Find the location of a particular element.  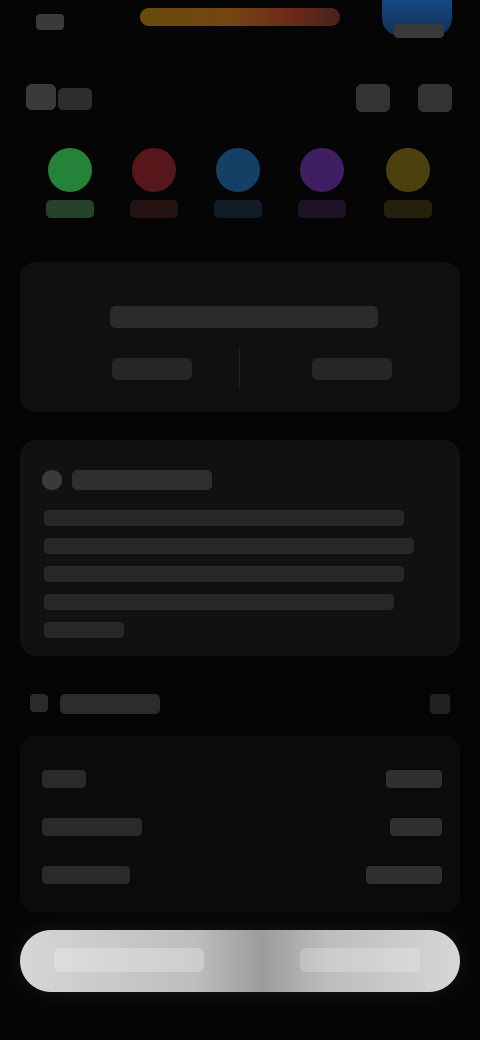

swatch-purple is located at coordinates (322, 187).